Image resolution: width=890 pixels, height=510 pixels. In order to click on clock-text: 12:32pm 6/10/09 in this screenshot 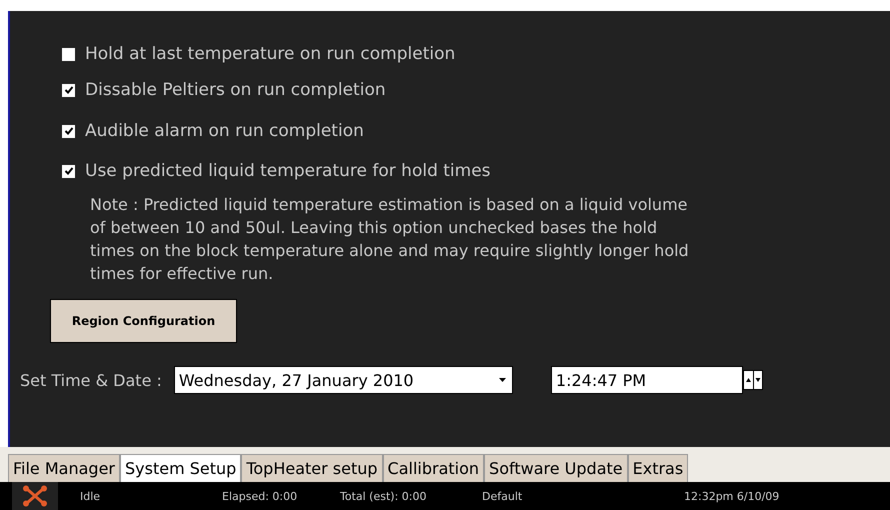, I will do `click(732, 496)`.